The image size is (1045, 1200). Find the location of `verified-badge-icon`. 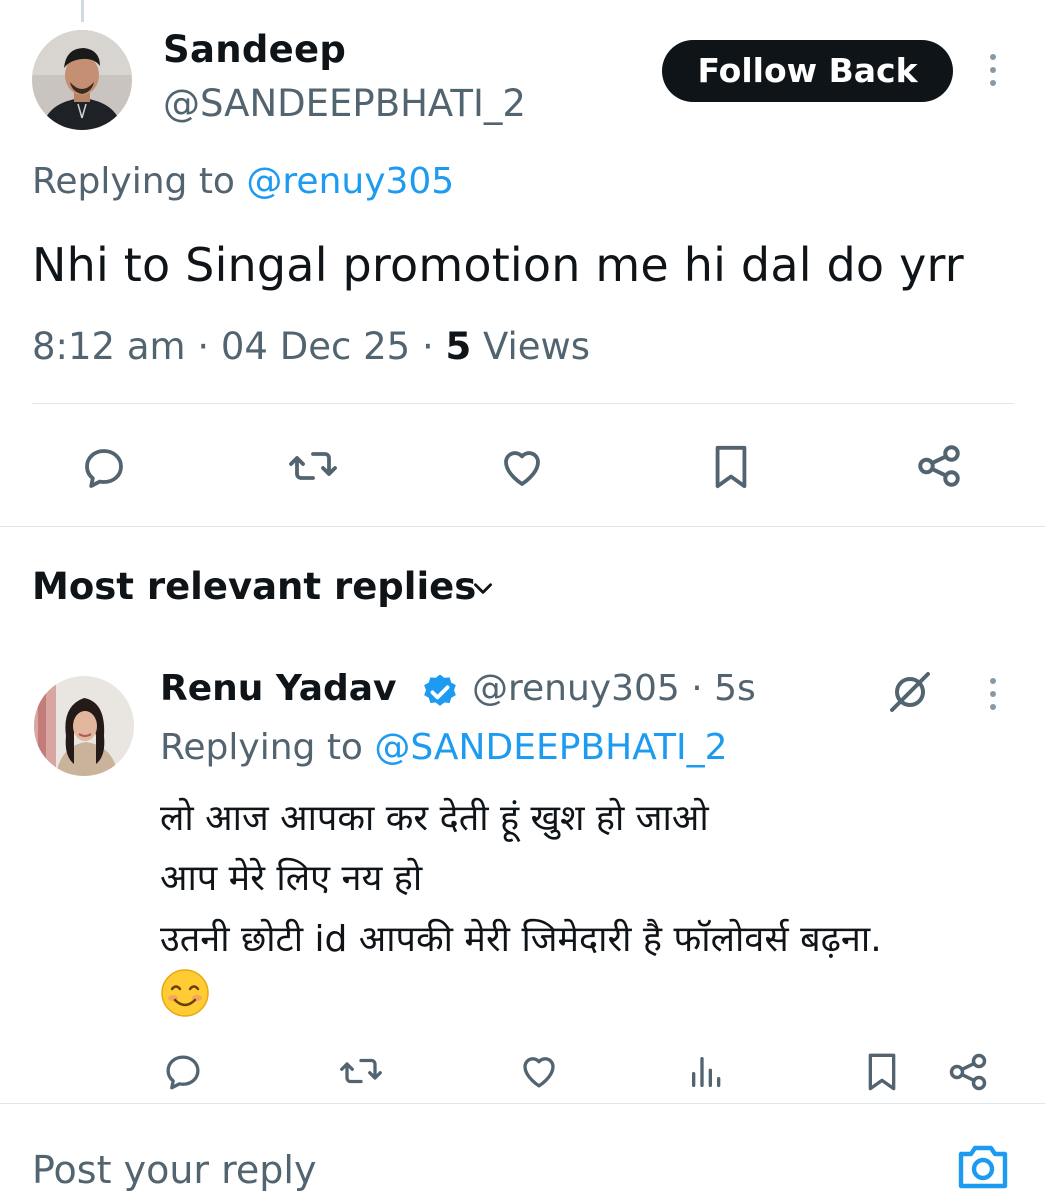

verified-badge-icon is located at coordinates (440, 694).